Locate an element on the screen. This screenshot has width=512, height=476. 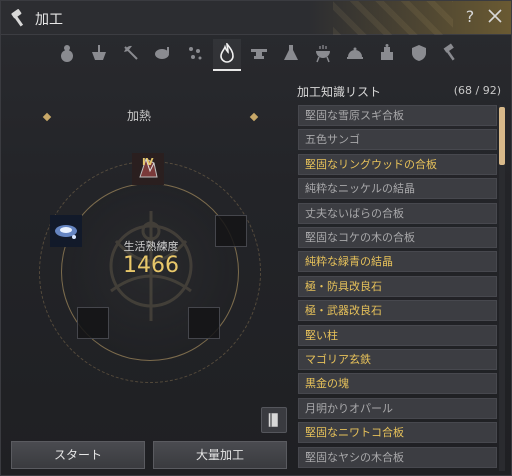
list-item: マゴリア玄鉄 is located at coordinates (397, 359).